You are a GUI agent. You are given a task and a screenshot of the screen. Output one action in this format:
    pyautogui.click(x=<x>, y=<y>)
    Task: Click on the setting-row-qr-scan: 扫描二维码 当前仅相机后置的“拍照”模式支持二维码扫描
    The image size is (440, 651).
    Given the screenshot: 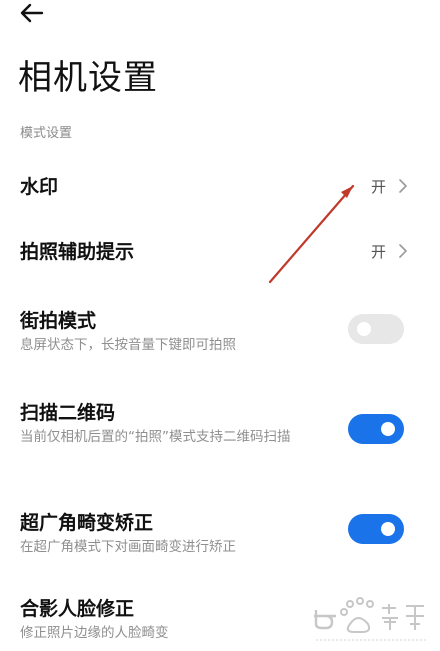 What is the action you would take?
    pyautogui.click(x=220, y=433)
    